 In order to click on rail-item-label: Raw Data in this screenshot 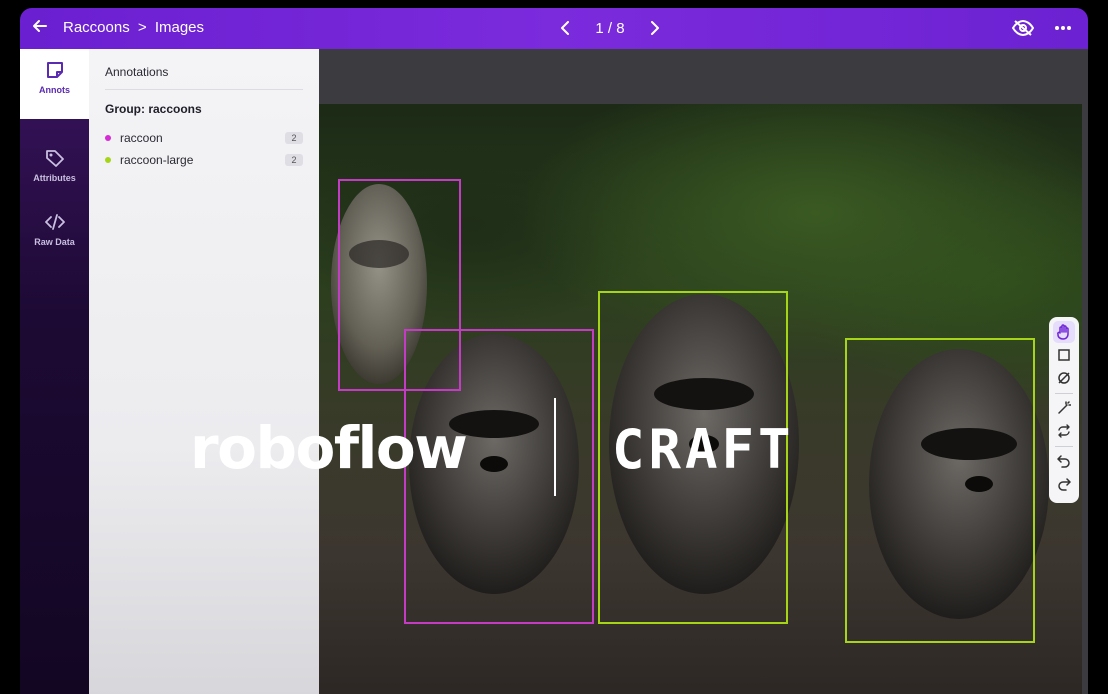, I will do `click(54, 242)`.